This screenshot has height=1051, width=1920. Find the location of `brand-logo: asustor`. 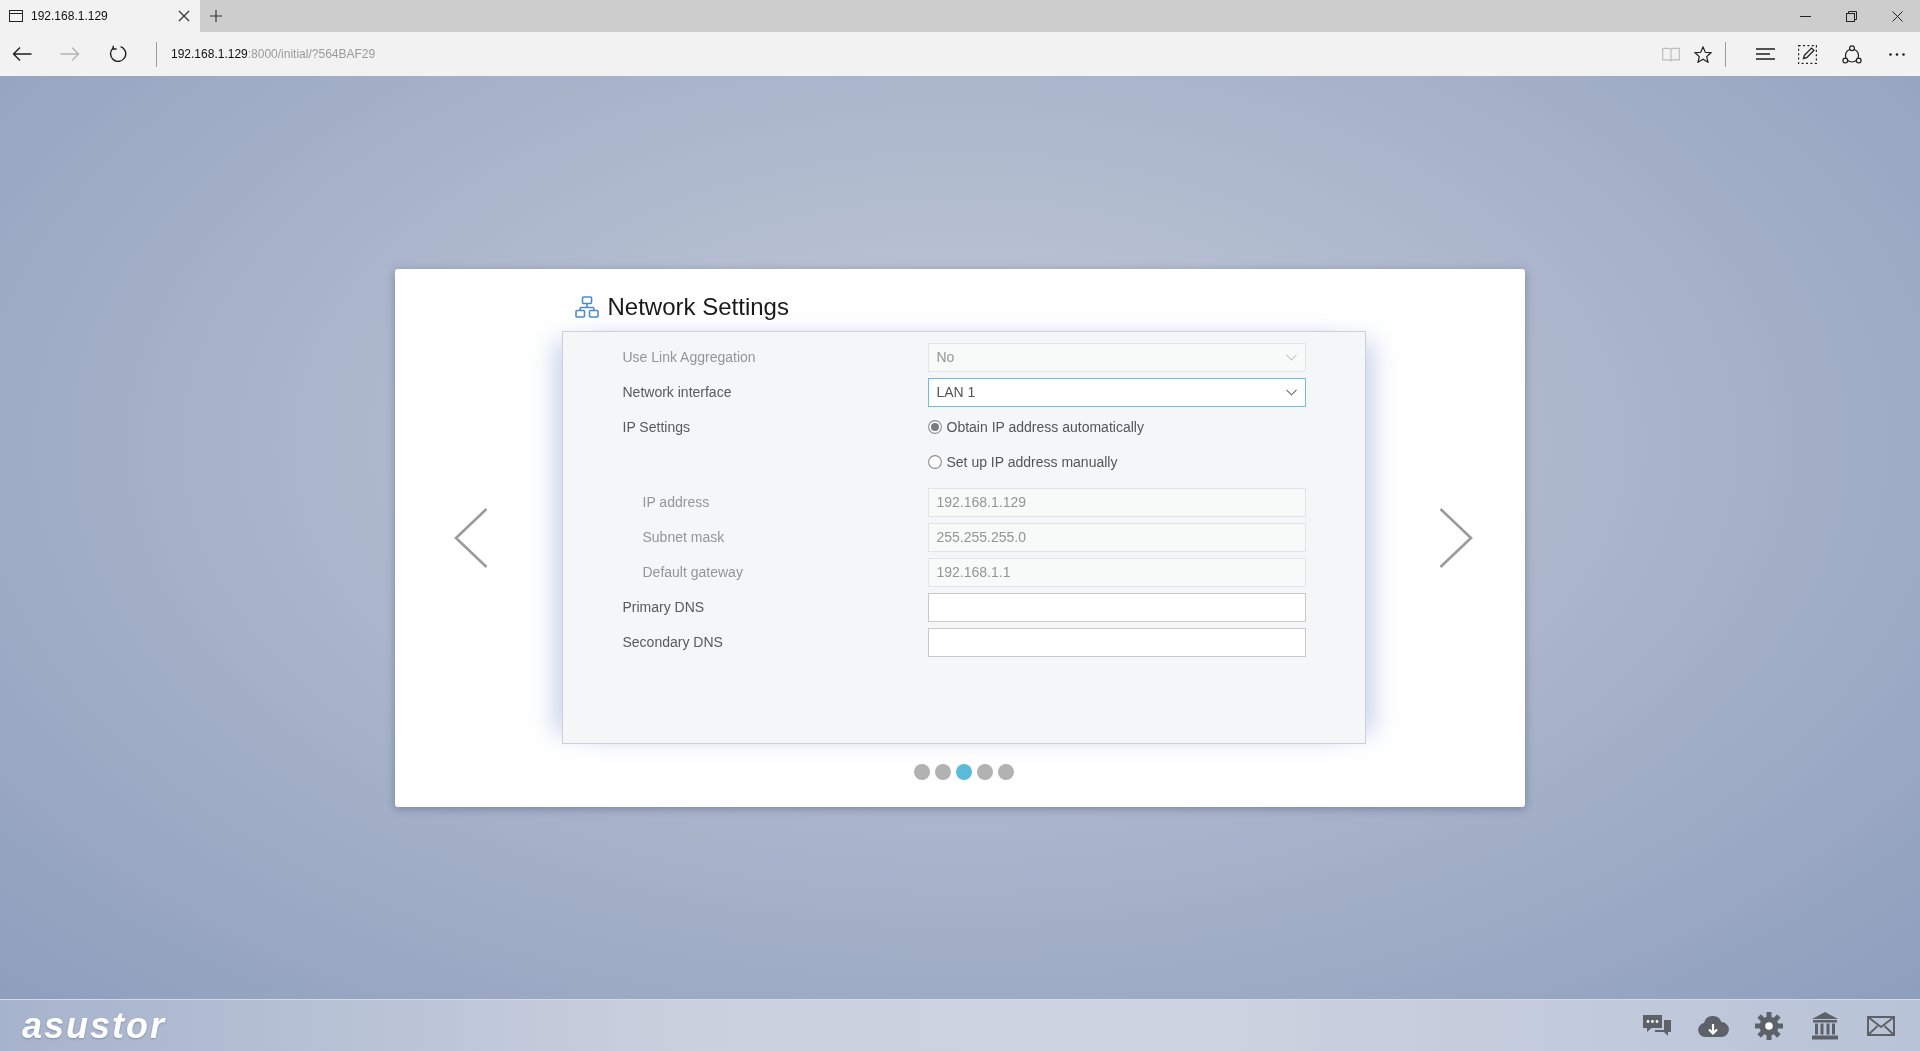

brand-logo: asustor is located at coordinates (94, 1025).